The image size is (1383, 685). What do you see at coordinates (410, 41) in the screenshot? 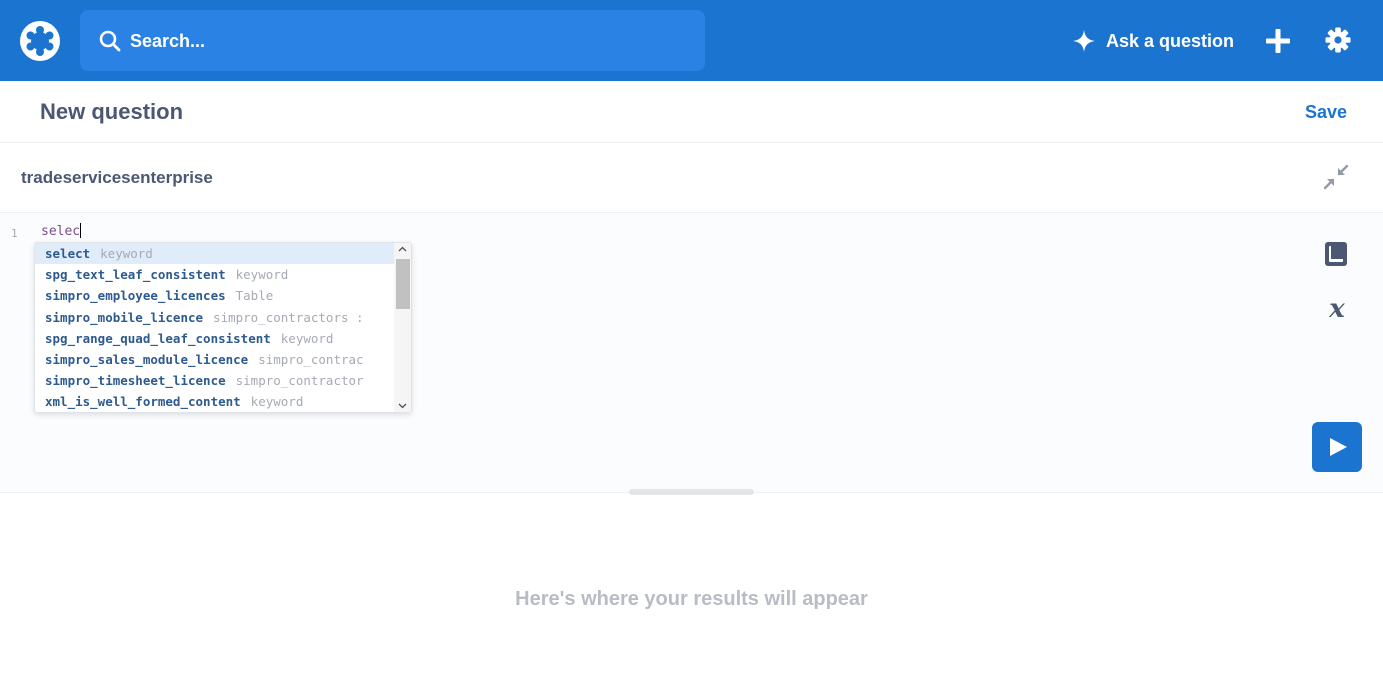
I see `search-input` at bounding box center [410, 41].